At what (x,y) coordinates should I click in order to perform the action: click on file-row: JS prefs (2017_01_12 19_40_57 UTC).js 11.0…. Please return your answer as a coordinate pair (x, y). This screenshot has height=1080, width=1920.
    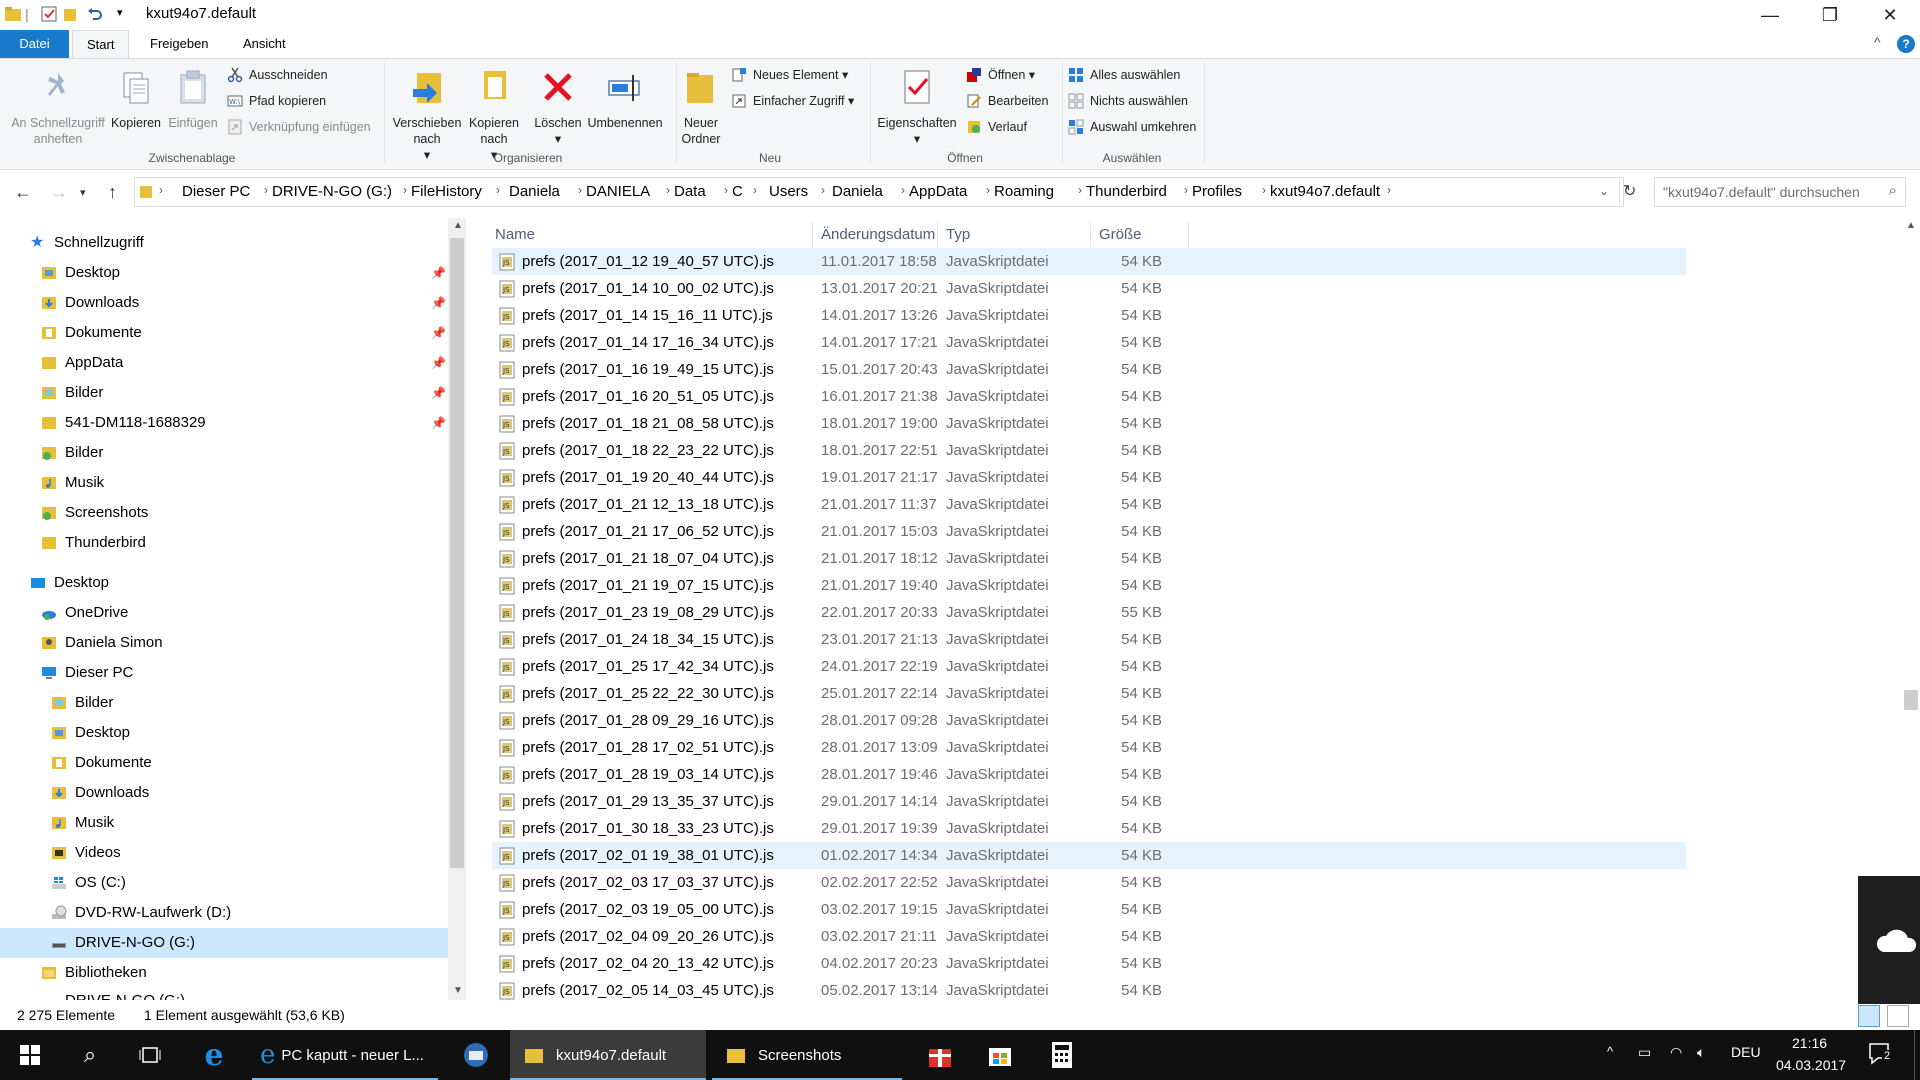
    Looking at the image, I should click on (1089, 261).